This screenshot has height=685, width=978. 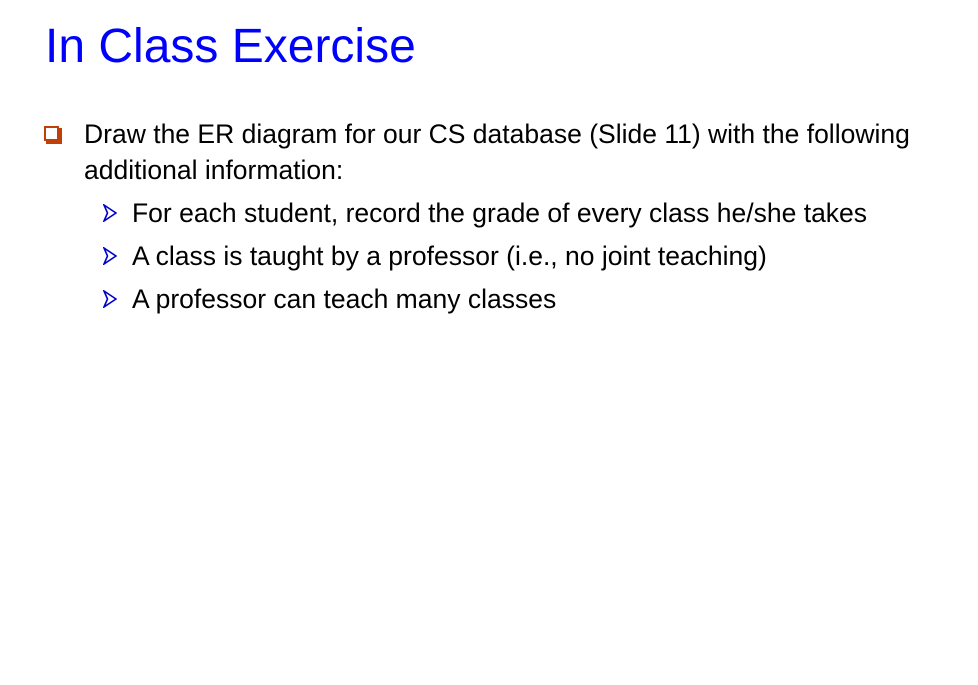 I want to click on sub-list-item: A professor can teach many classes, so click(x=523, y=299).